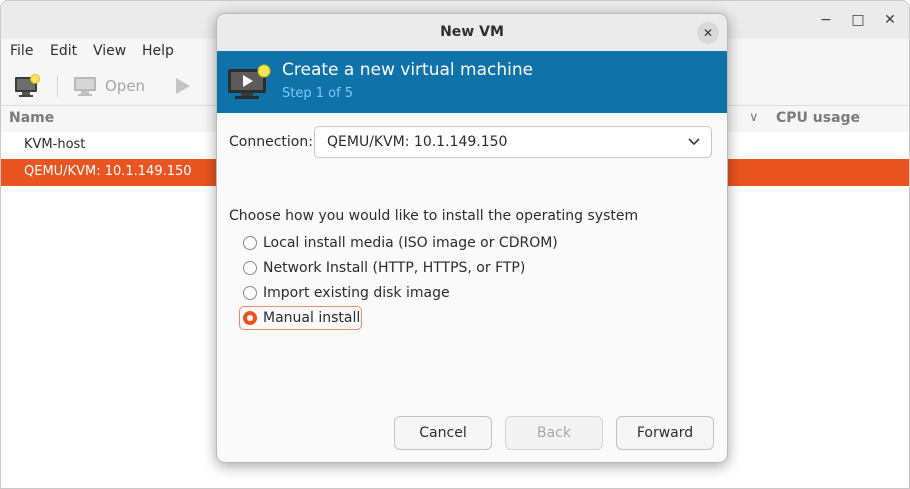 This screenshot has width=910, height=489. I want to click on back-button: Back, so click(554, 433).